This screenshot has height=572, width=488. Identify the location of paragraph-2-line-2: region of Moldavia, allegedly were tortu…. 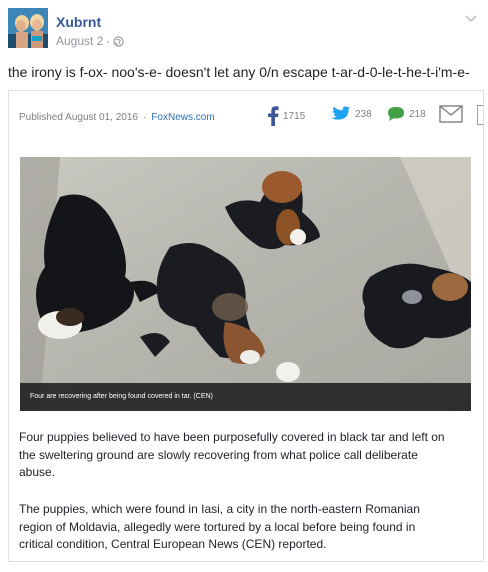
(217, 526).